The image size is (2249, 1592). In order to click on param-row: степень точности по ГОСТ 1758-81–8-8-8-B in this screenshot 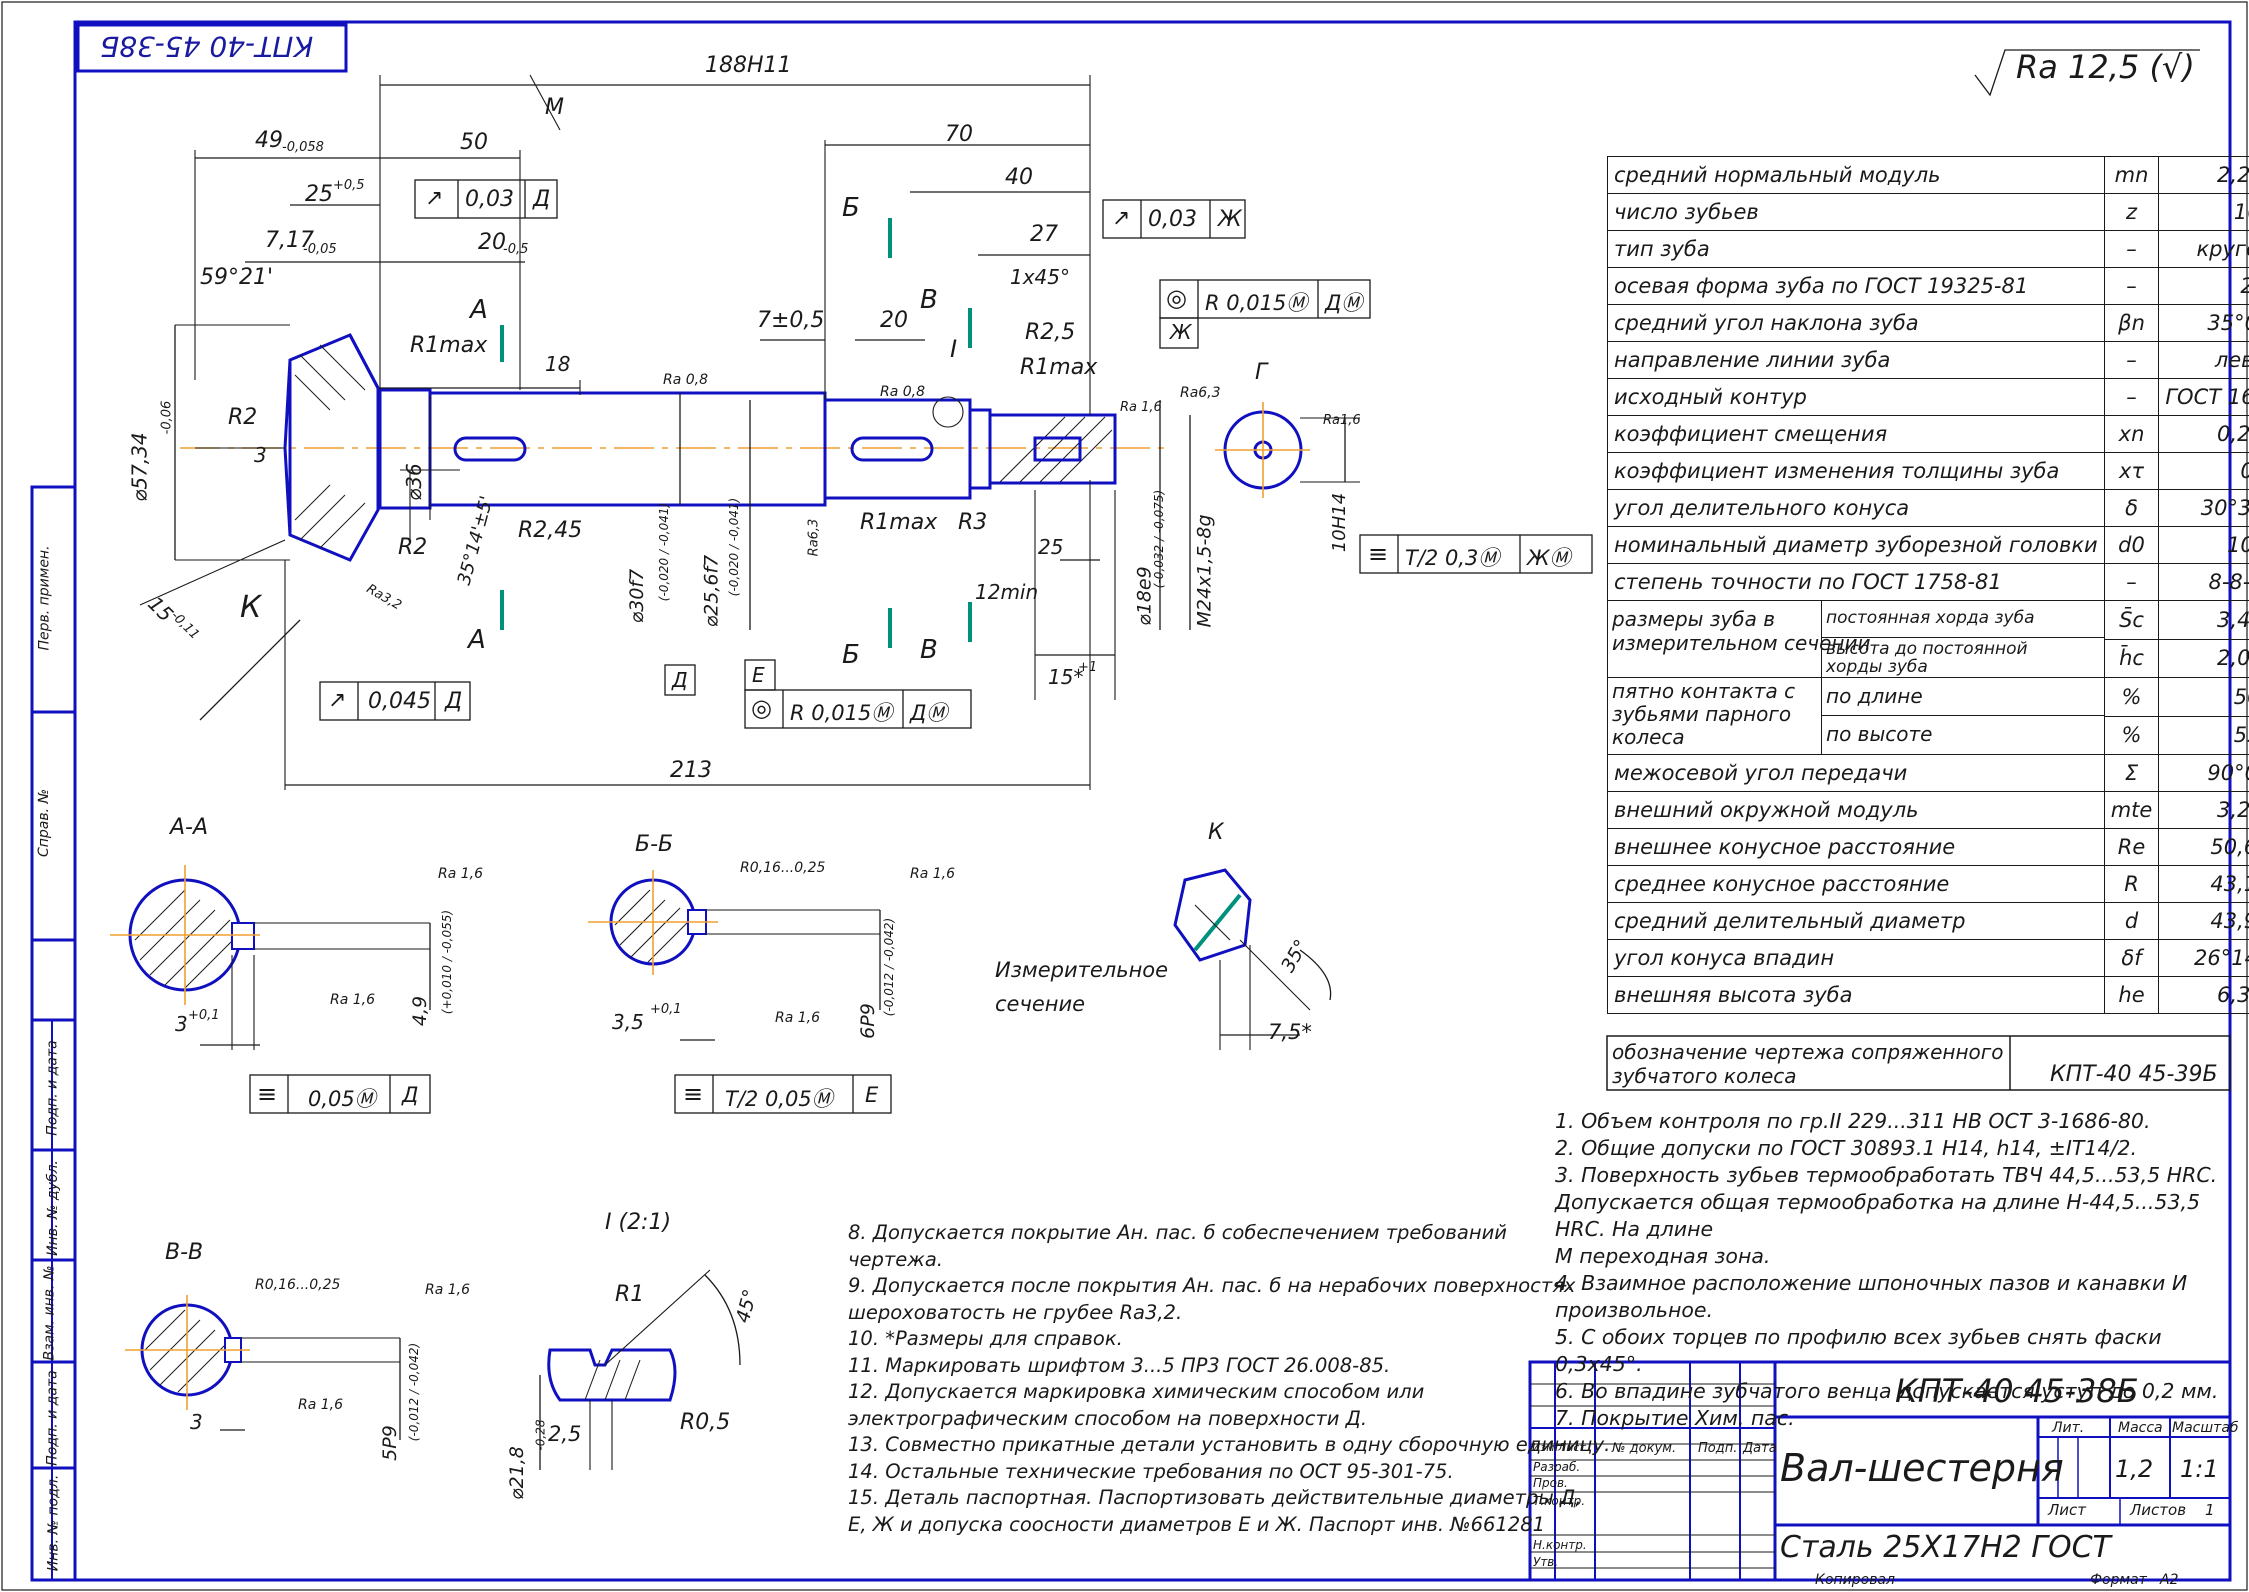, I will do `click(1928, 582)`.